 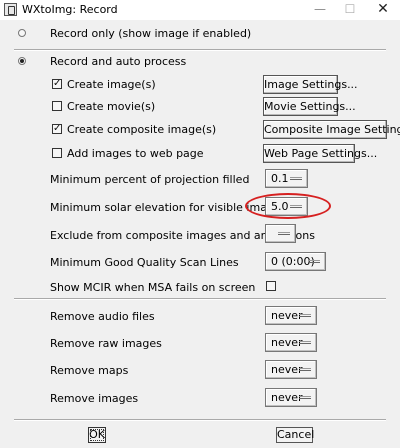 What do you see at coordinates (271, 286) in the screenshot?
I see `show-mcir-checkbox` at bounding box center [271, 286].